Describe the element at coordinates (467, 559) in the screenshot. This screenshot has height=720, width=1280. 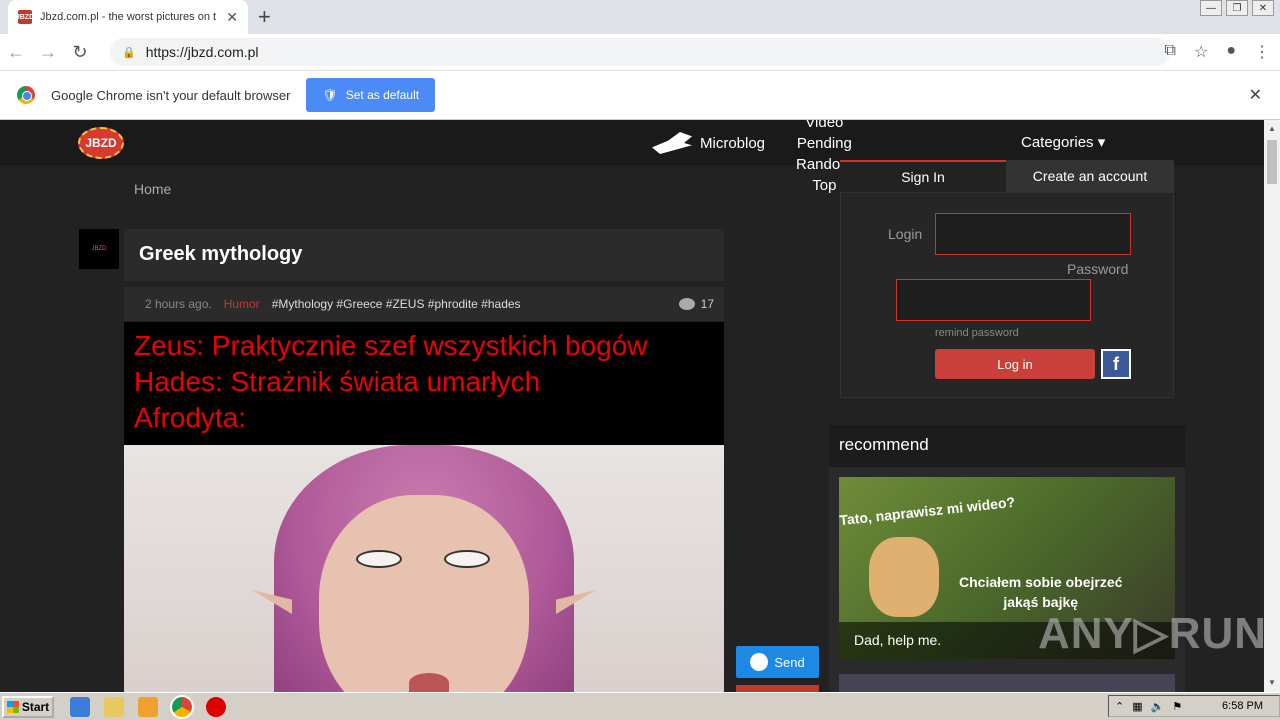
I see `right-eye` at that location.